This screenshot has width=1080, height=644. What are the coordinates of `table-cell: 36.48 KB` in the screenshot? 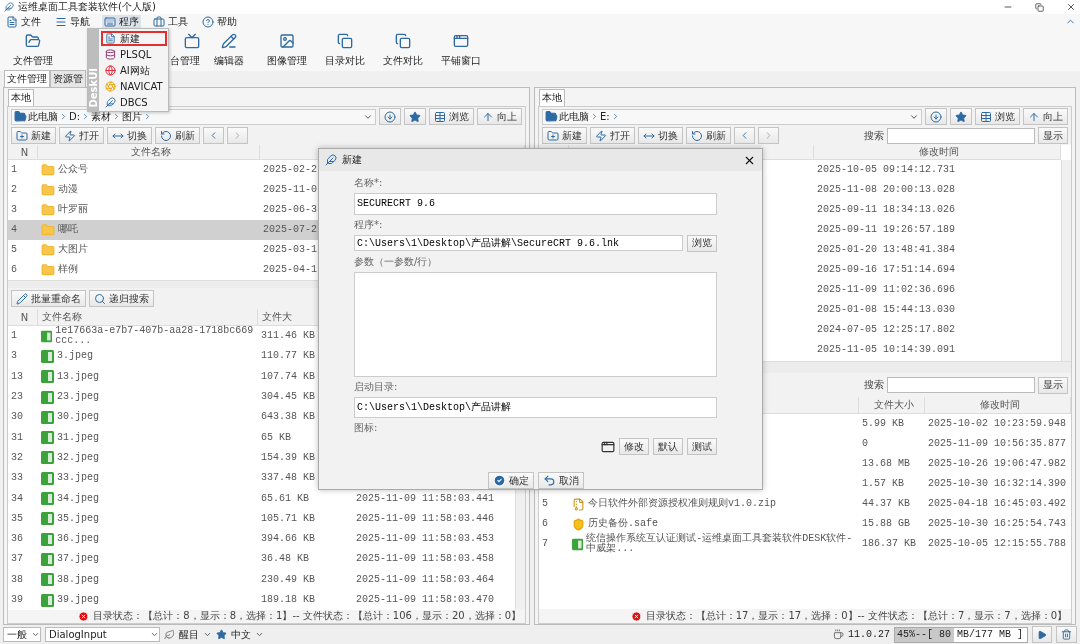 It's located at (285, 559).